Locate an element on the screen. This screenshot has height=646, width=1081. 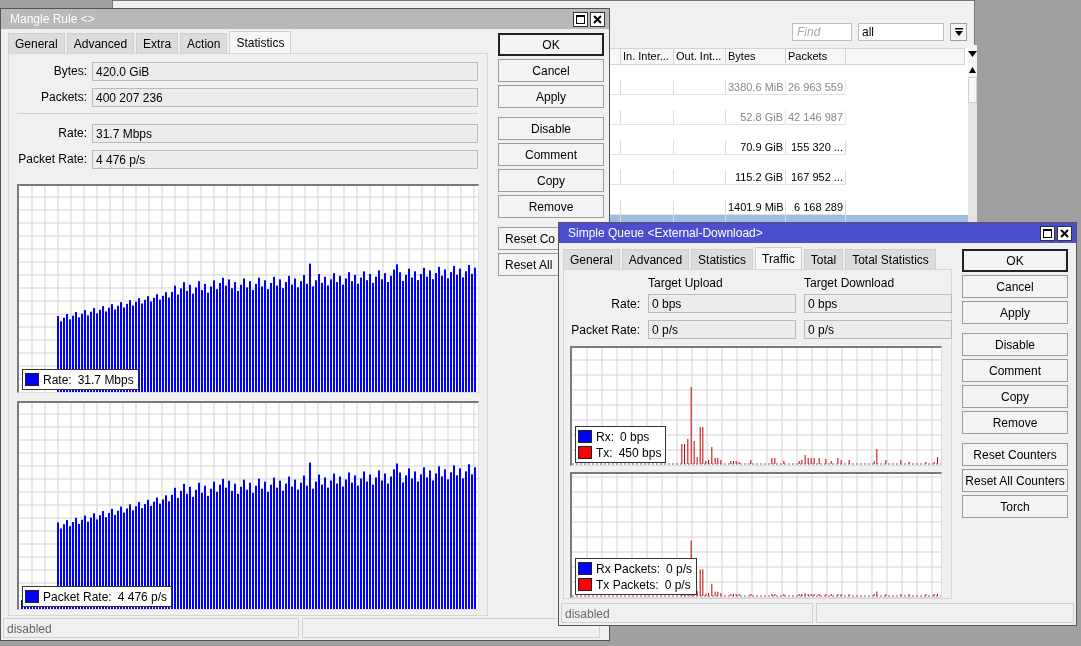
scroll-up-button is located at coordinates (972, 69).